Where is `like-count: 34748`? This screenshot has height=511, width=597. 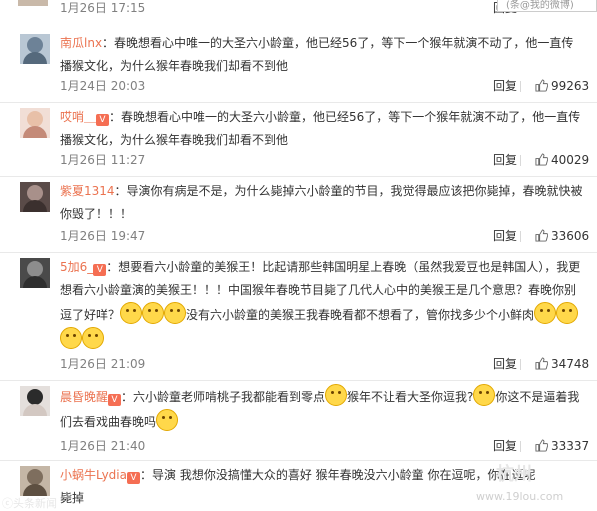
like-count: 34748 is located at coordinates (570, 364).